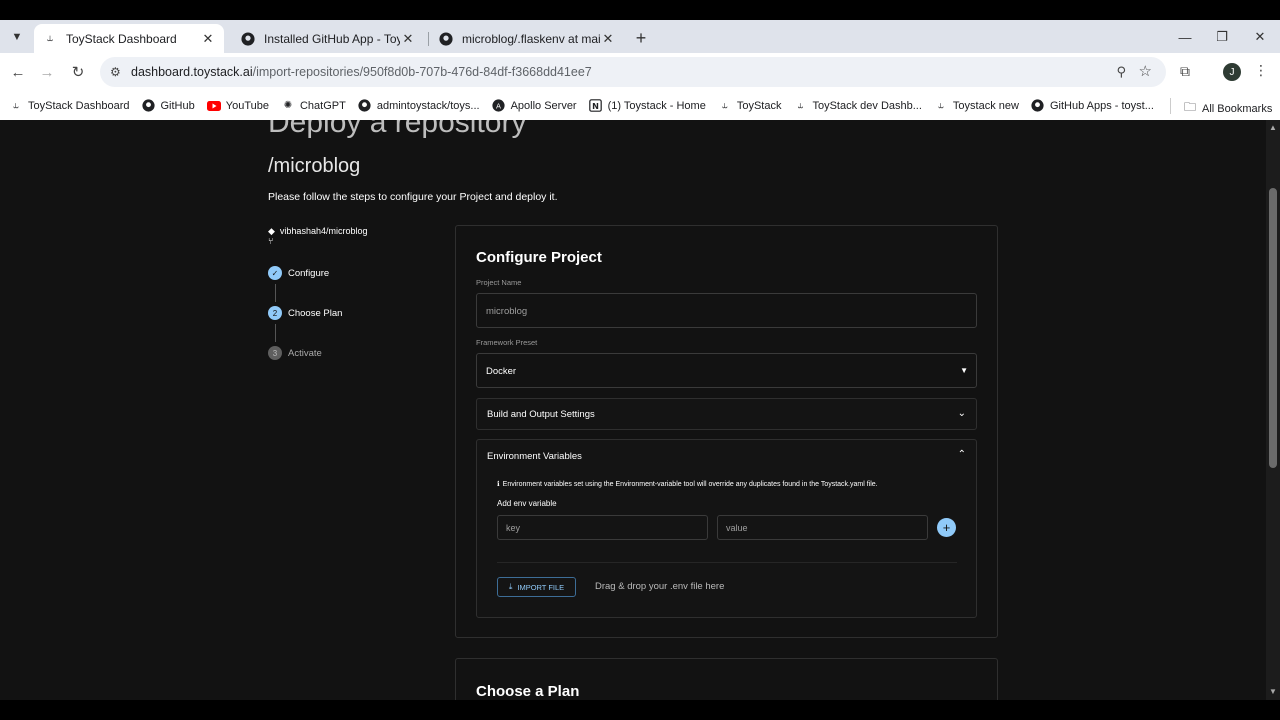 Image resolution: width=1280 pixels, height=720 pixels. Describe the element at coordinates (595, 106) in the screenshot. I see `svg-text: N` at that location.